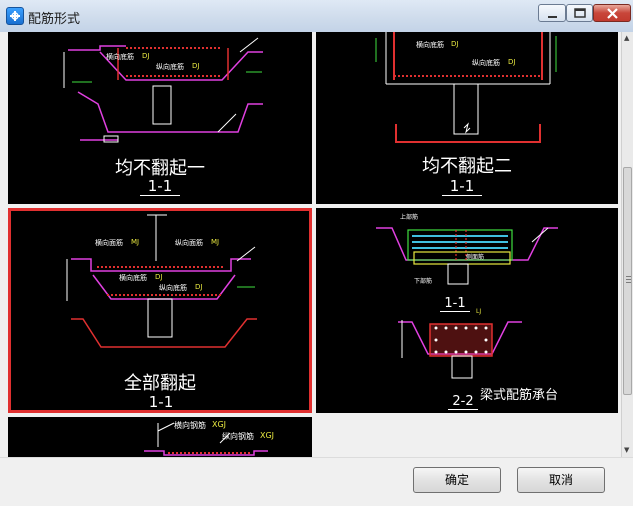 The image size is (633, 506). I want to click on diagram-1-tag-2: DJ, so click(196, 66).